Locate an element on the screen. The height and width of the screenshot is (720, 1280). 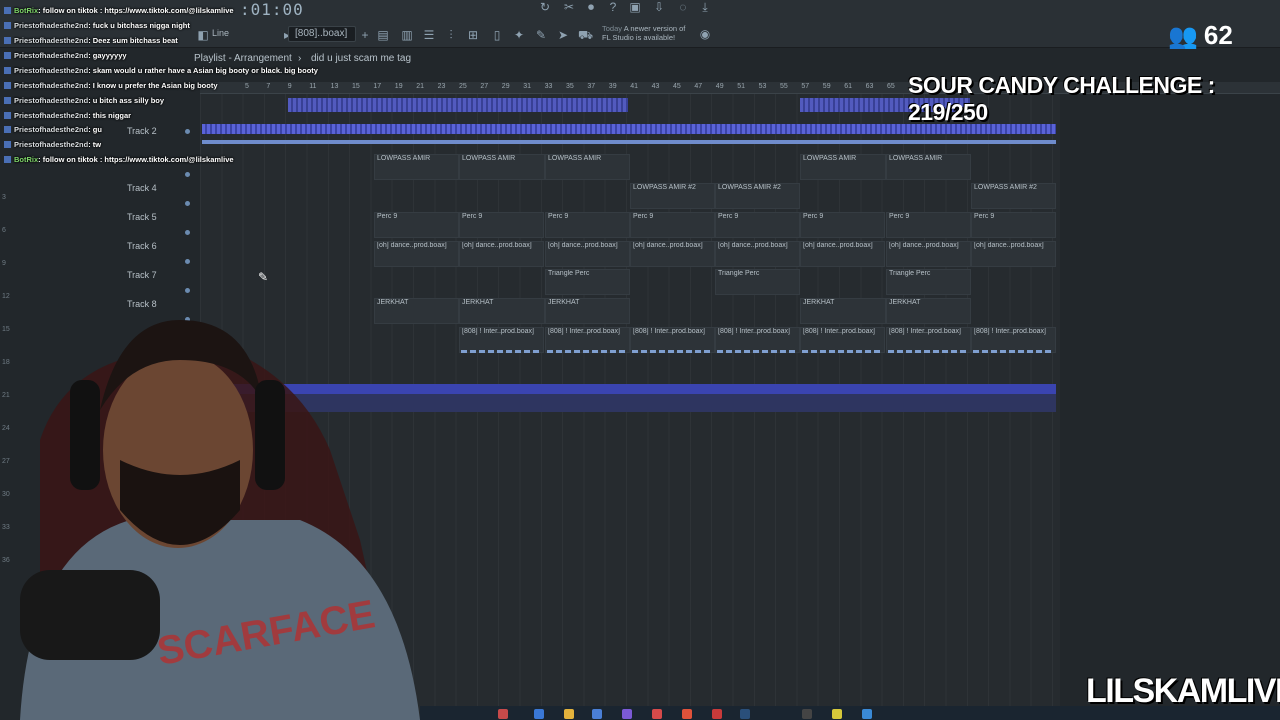
track-label-2: Track 2 is located at coordinates (142, 131).